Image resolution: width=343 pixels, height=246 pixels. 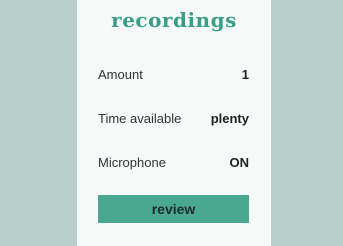 What do you see at coordinates (173, 74) in the screenshot?
I see `amount-row: Amount 1` at bounding box center [173, 74].